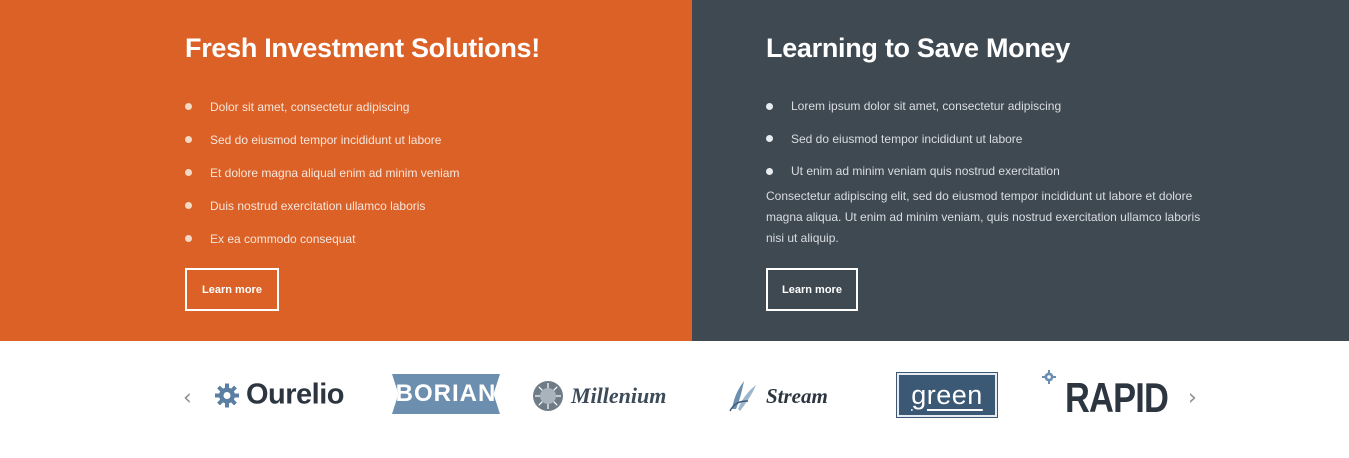 This screenshot has width=1349, height=458. I want to click on logo-ourelio: Ourelio, so click(279, 395).